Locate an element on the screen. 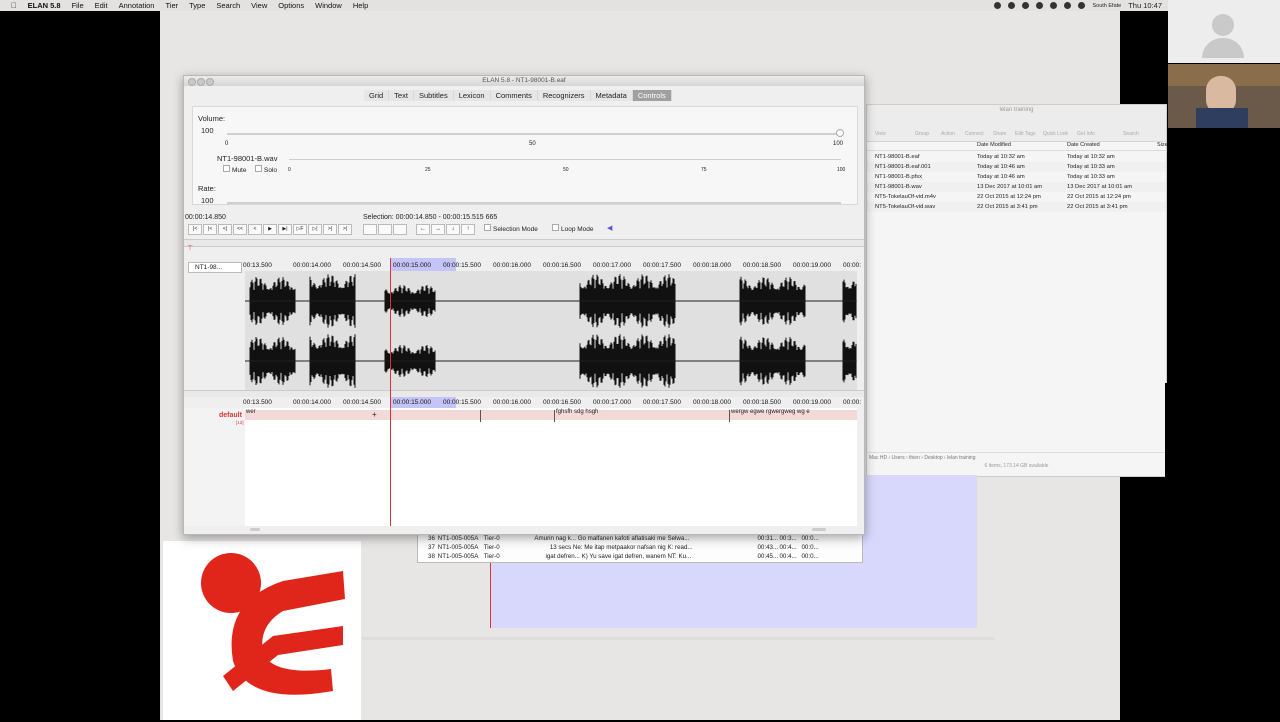 This screenshot has height=722, width=1280. waveform is located at coordinates (550, 331).